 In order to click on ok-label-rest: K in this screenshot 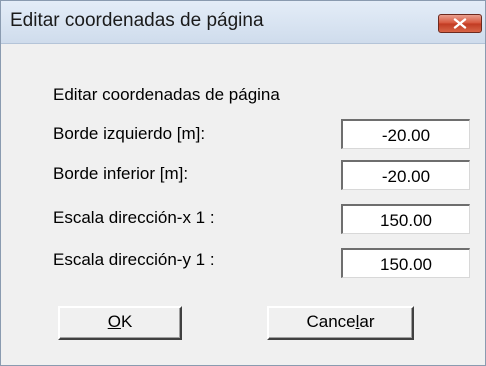, I will do `click(126, 321)`.